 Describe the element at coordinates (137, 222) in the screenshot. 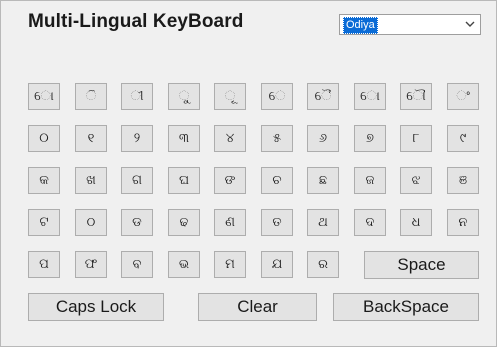

I see `char-key: ଡ` at that location.